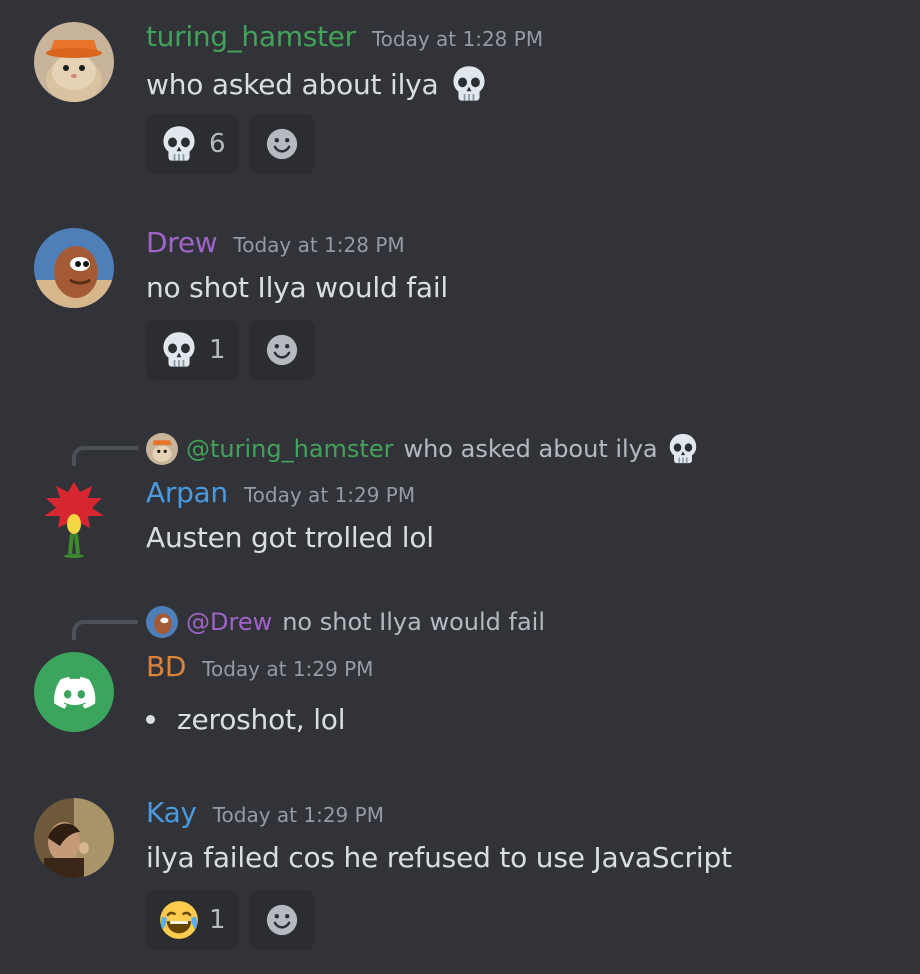 The image size is (920, 974). I want to click on discord-logo-icon, so click(75, 692).